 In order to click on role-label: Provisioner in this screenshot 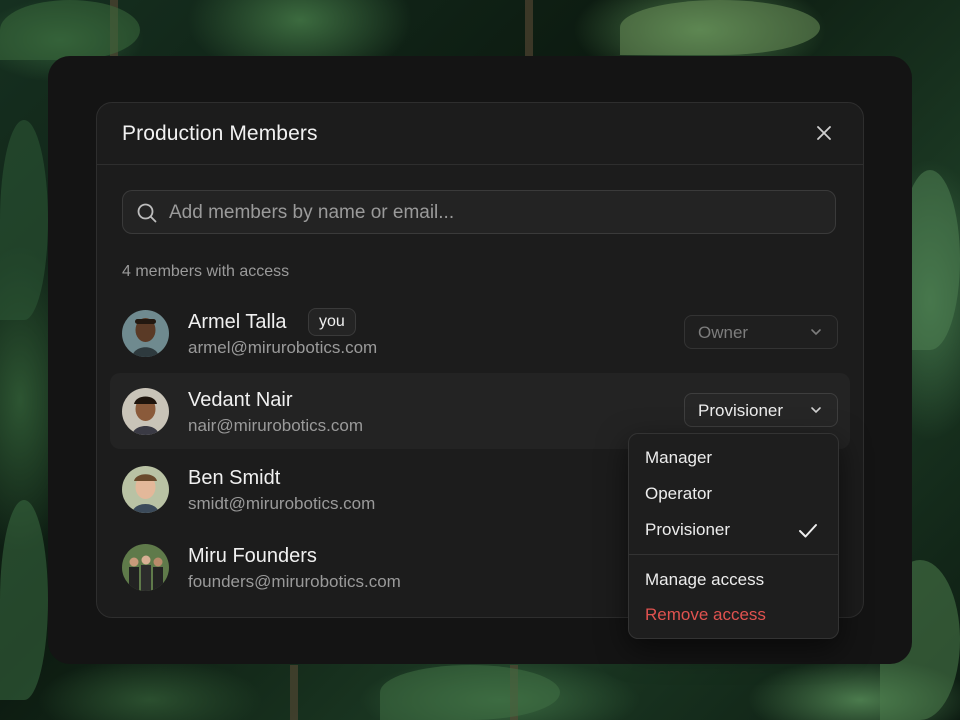, I will do `click(741, 410)`.